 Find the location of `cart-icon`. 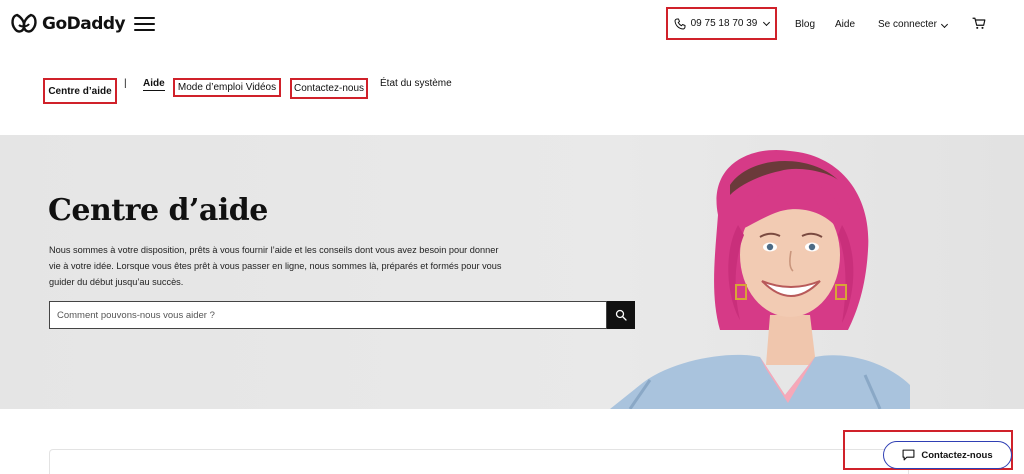

cart-icon is located at coordinates (979, 23).